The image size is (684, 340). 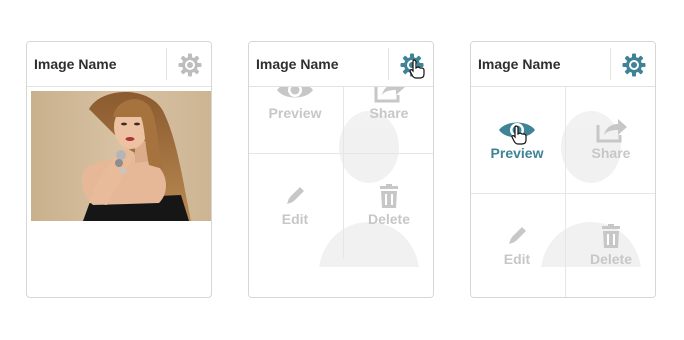 What do you see at coordinates (517, 139) in the screenshot?
I see `preview-action: Preview` at bounding box center [517, 139].